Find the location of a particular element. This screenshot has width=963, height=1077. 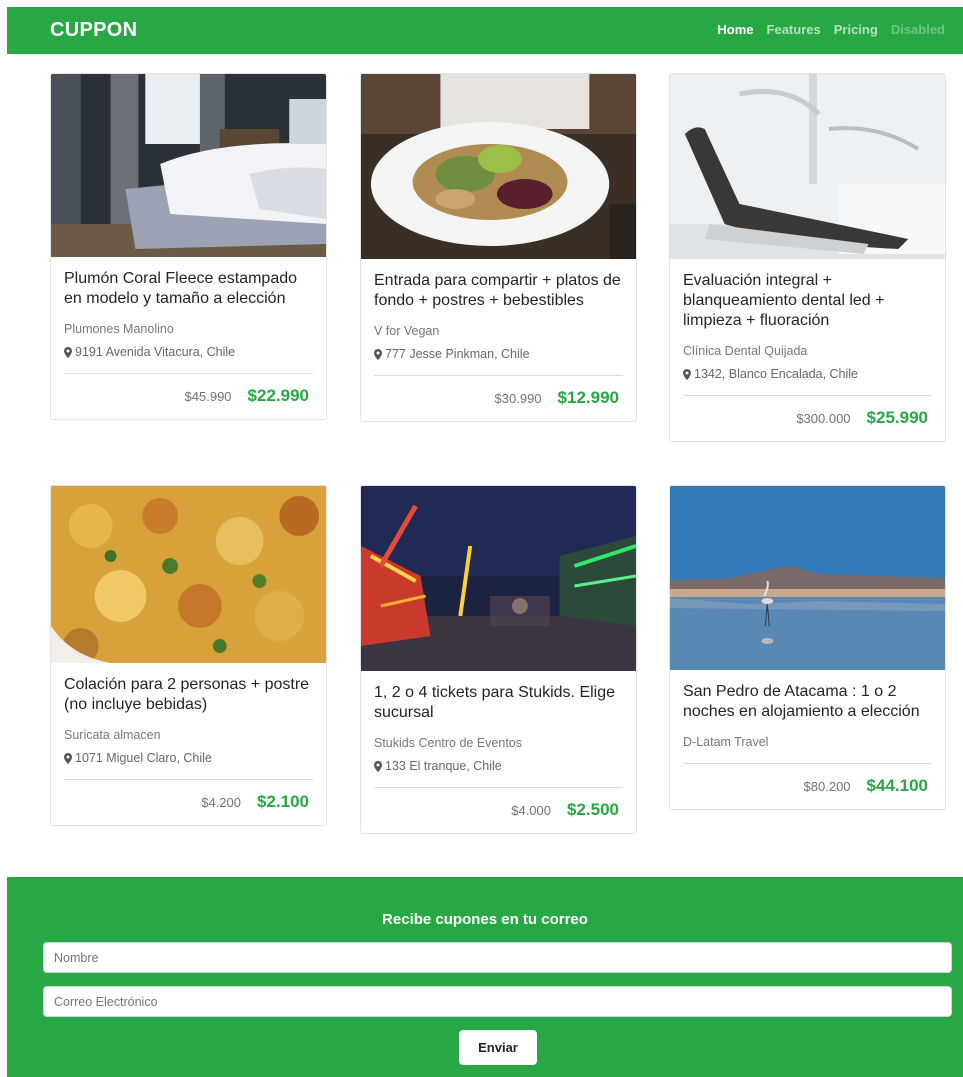

navbar: CUPPON Home Features Pricing Disabled is located at coordinates (485, 30).